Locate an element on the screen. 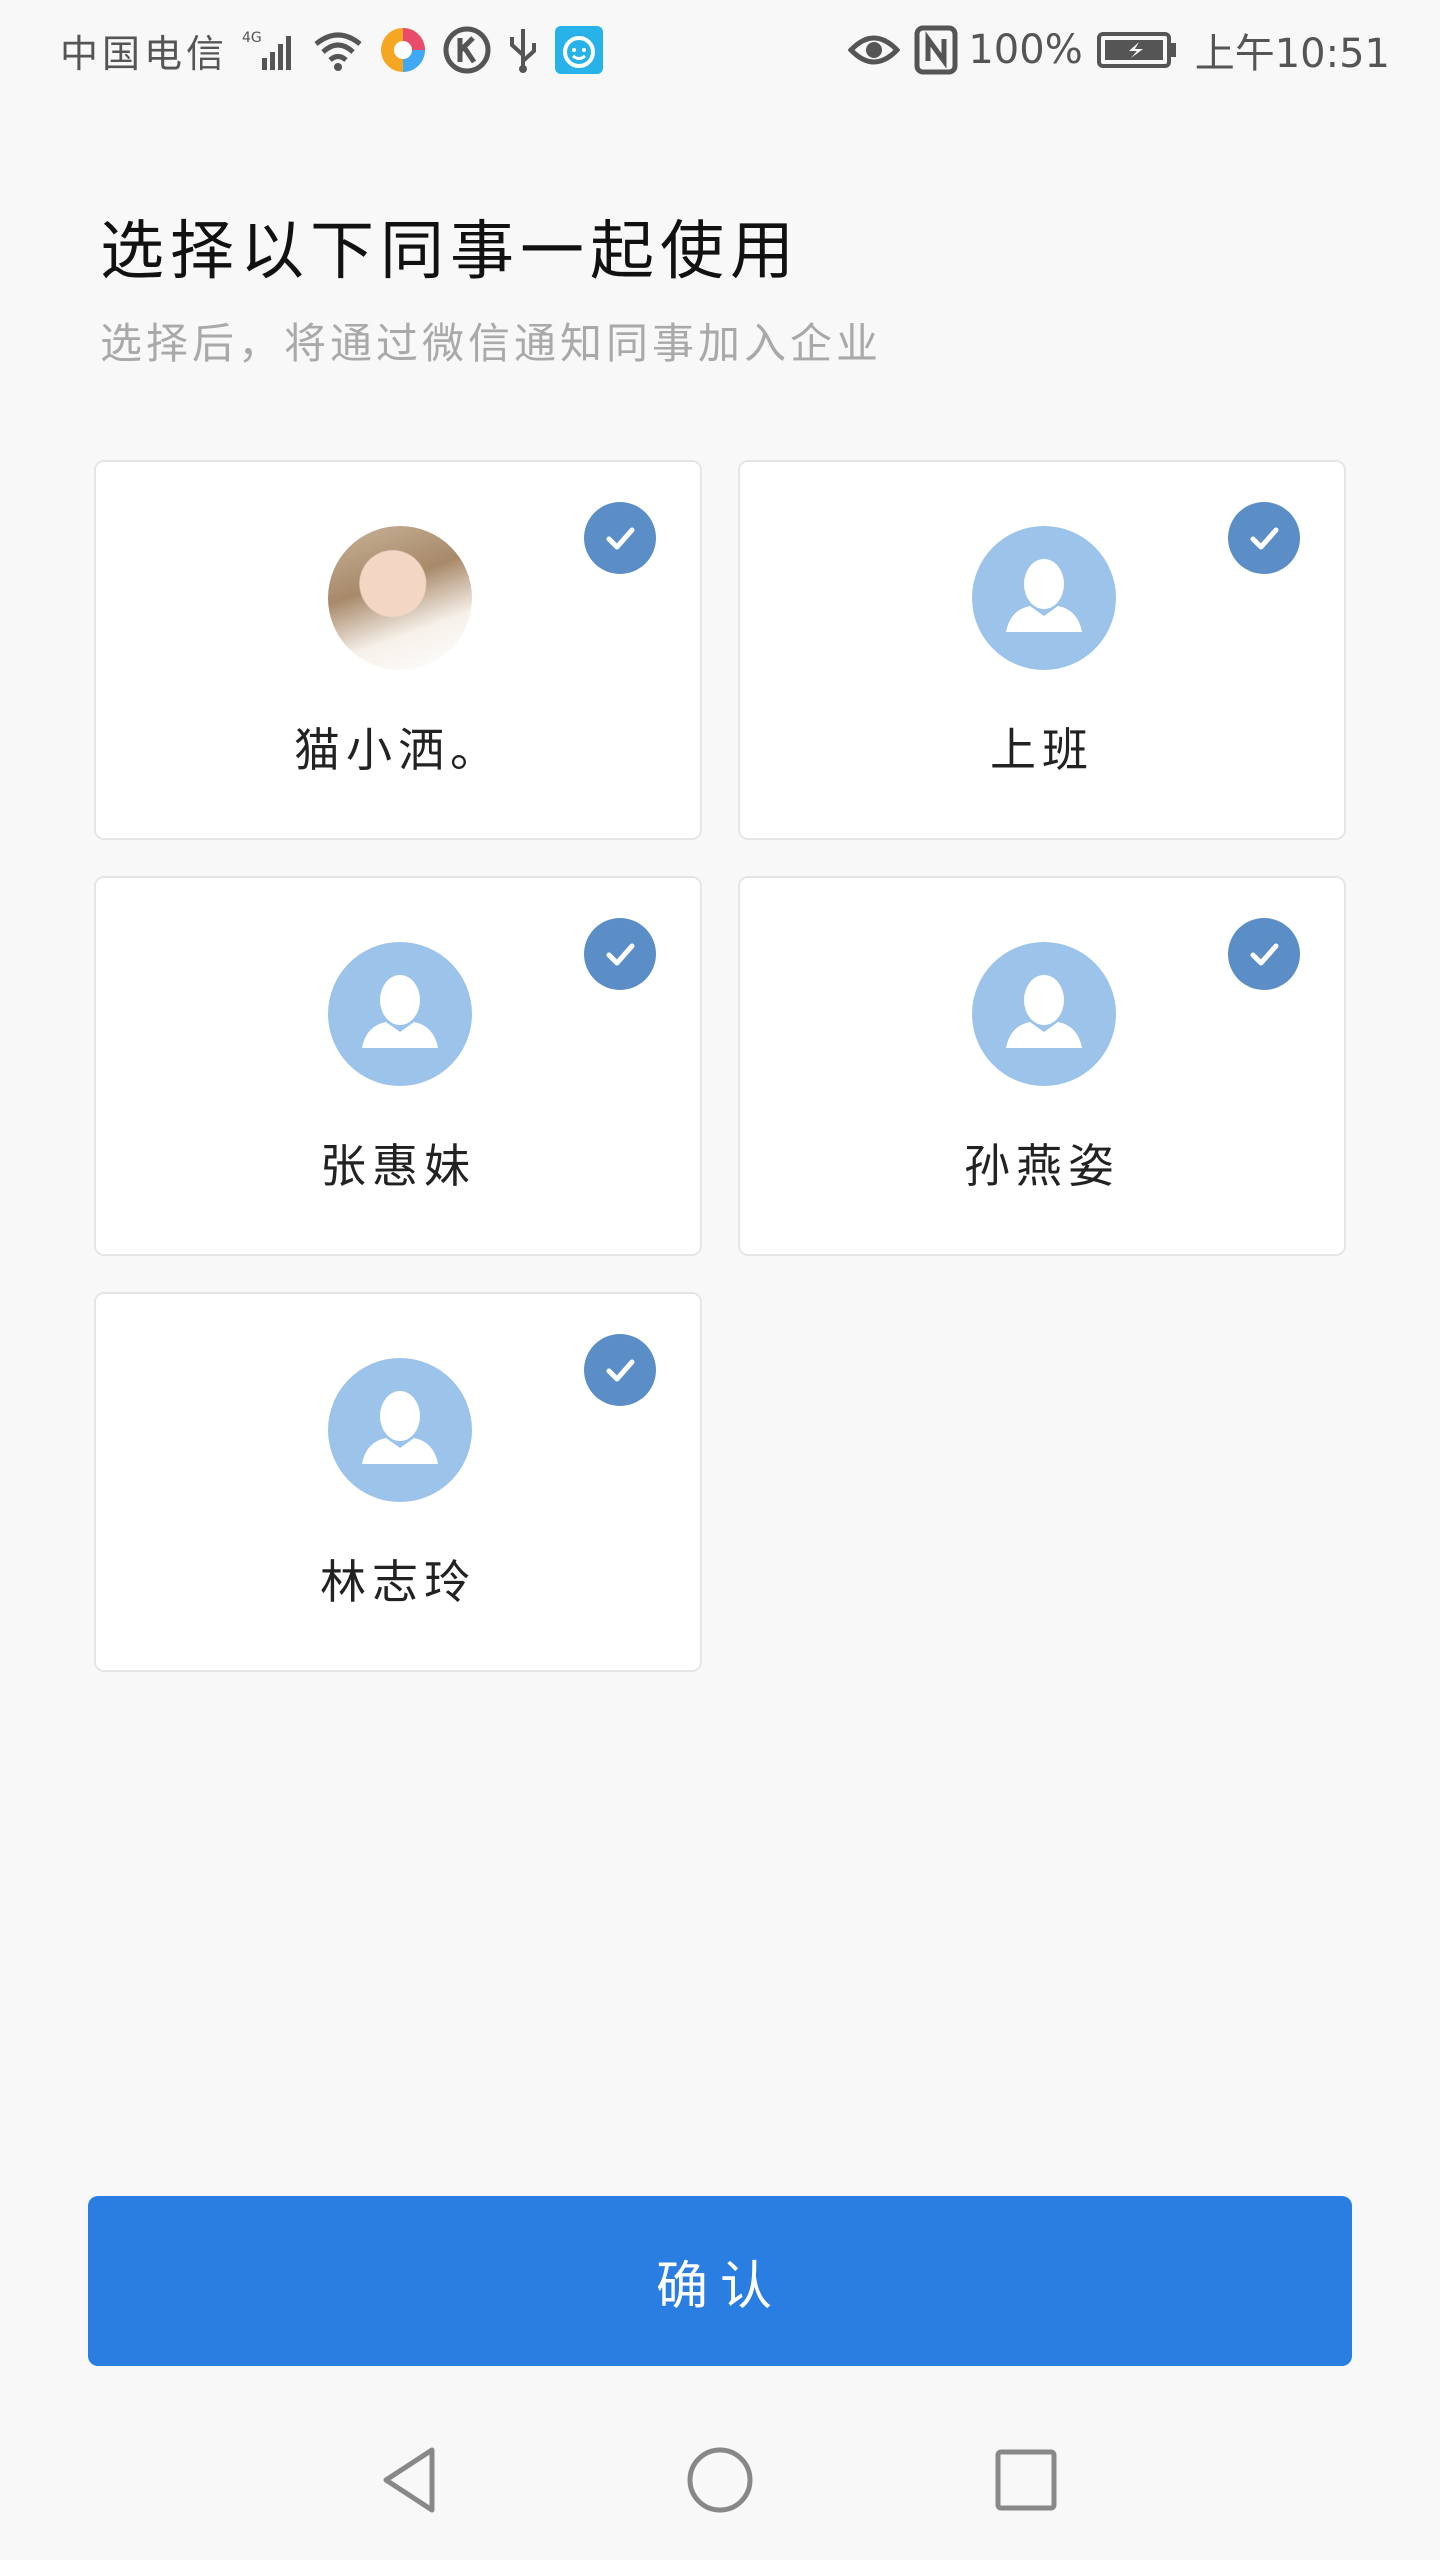 Image resolution: width=1440 pixels, height=2560 pixels. back-triangle-icon is located at coordinates (412, 2480).